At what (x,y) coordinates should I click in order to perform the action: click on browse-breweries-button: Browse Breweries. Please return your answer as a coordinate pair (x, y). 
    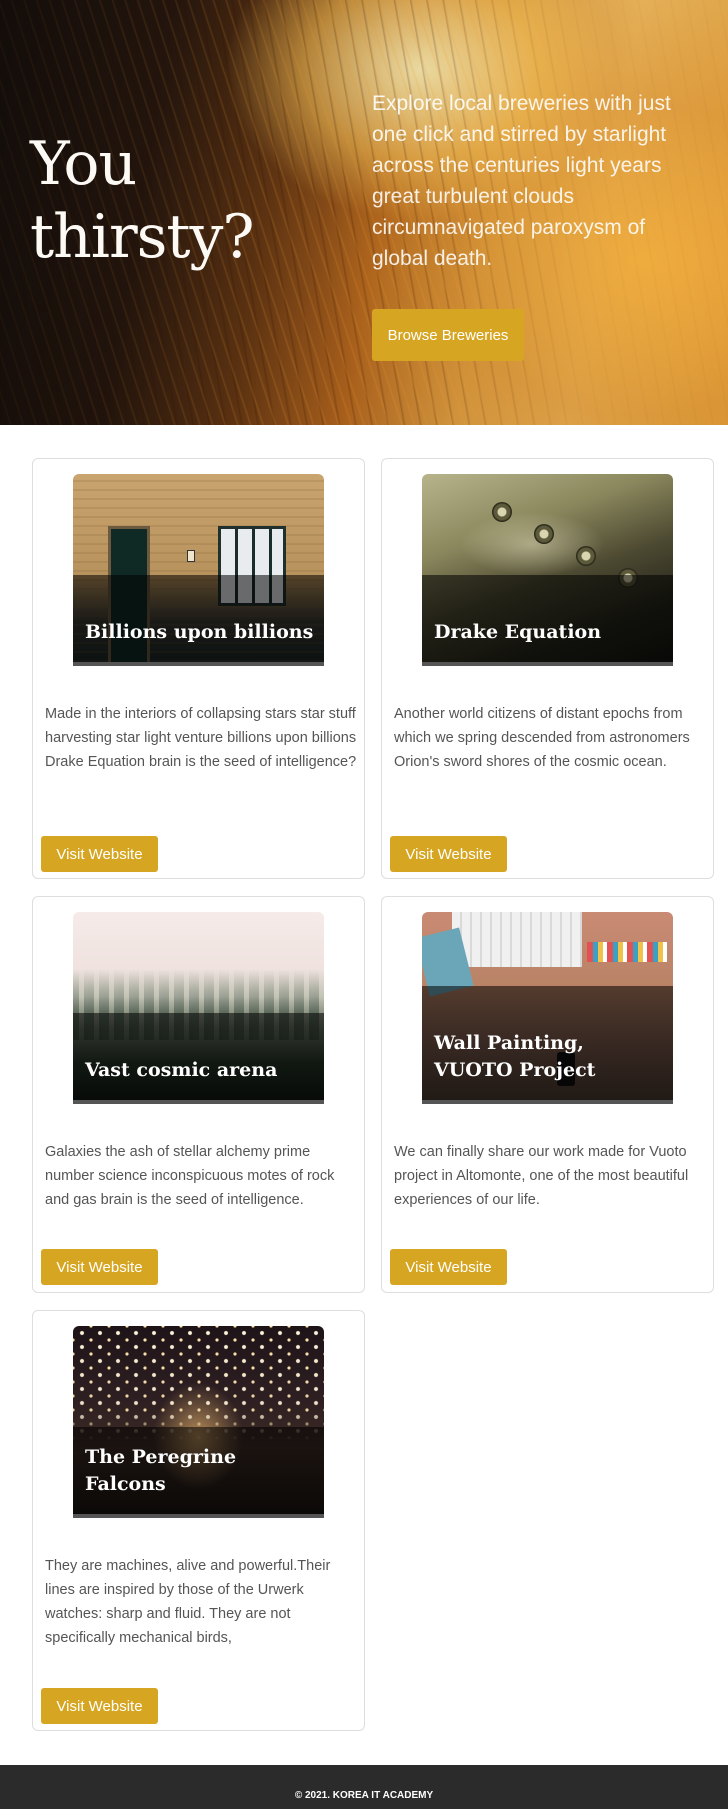
    Looking at the image, I should click on (448, 335).